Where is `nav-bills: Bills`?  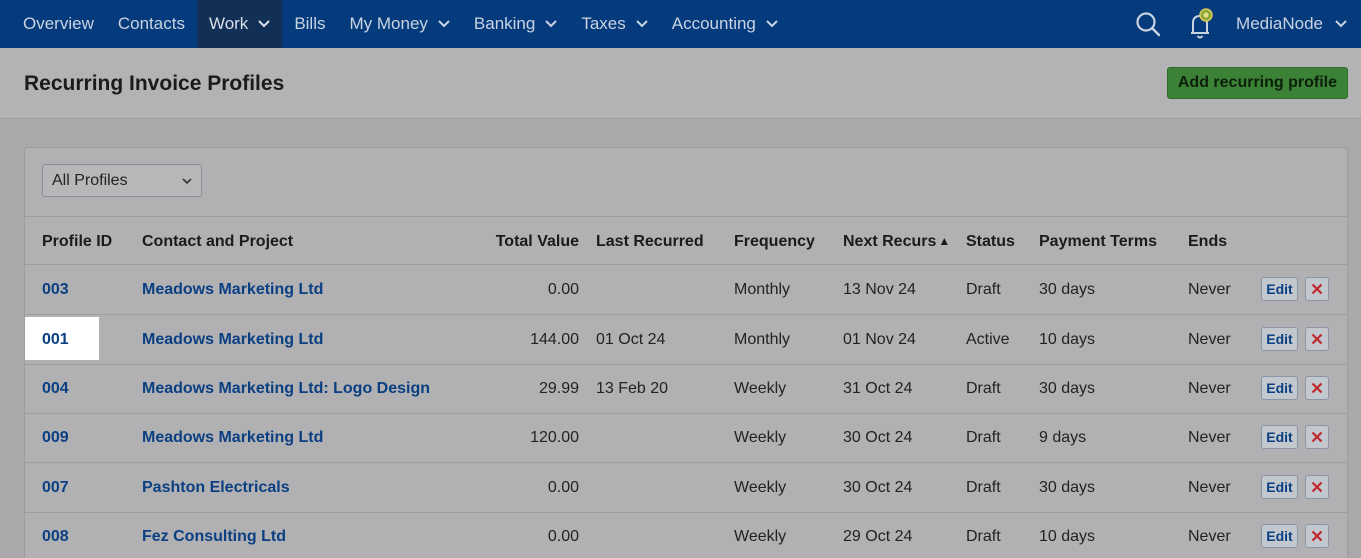 nav-bills: Bills is located at coordinates (309, 24).